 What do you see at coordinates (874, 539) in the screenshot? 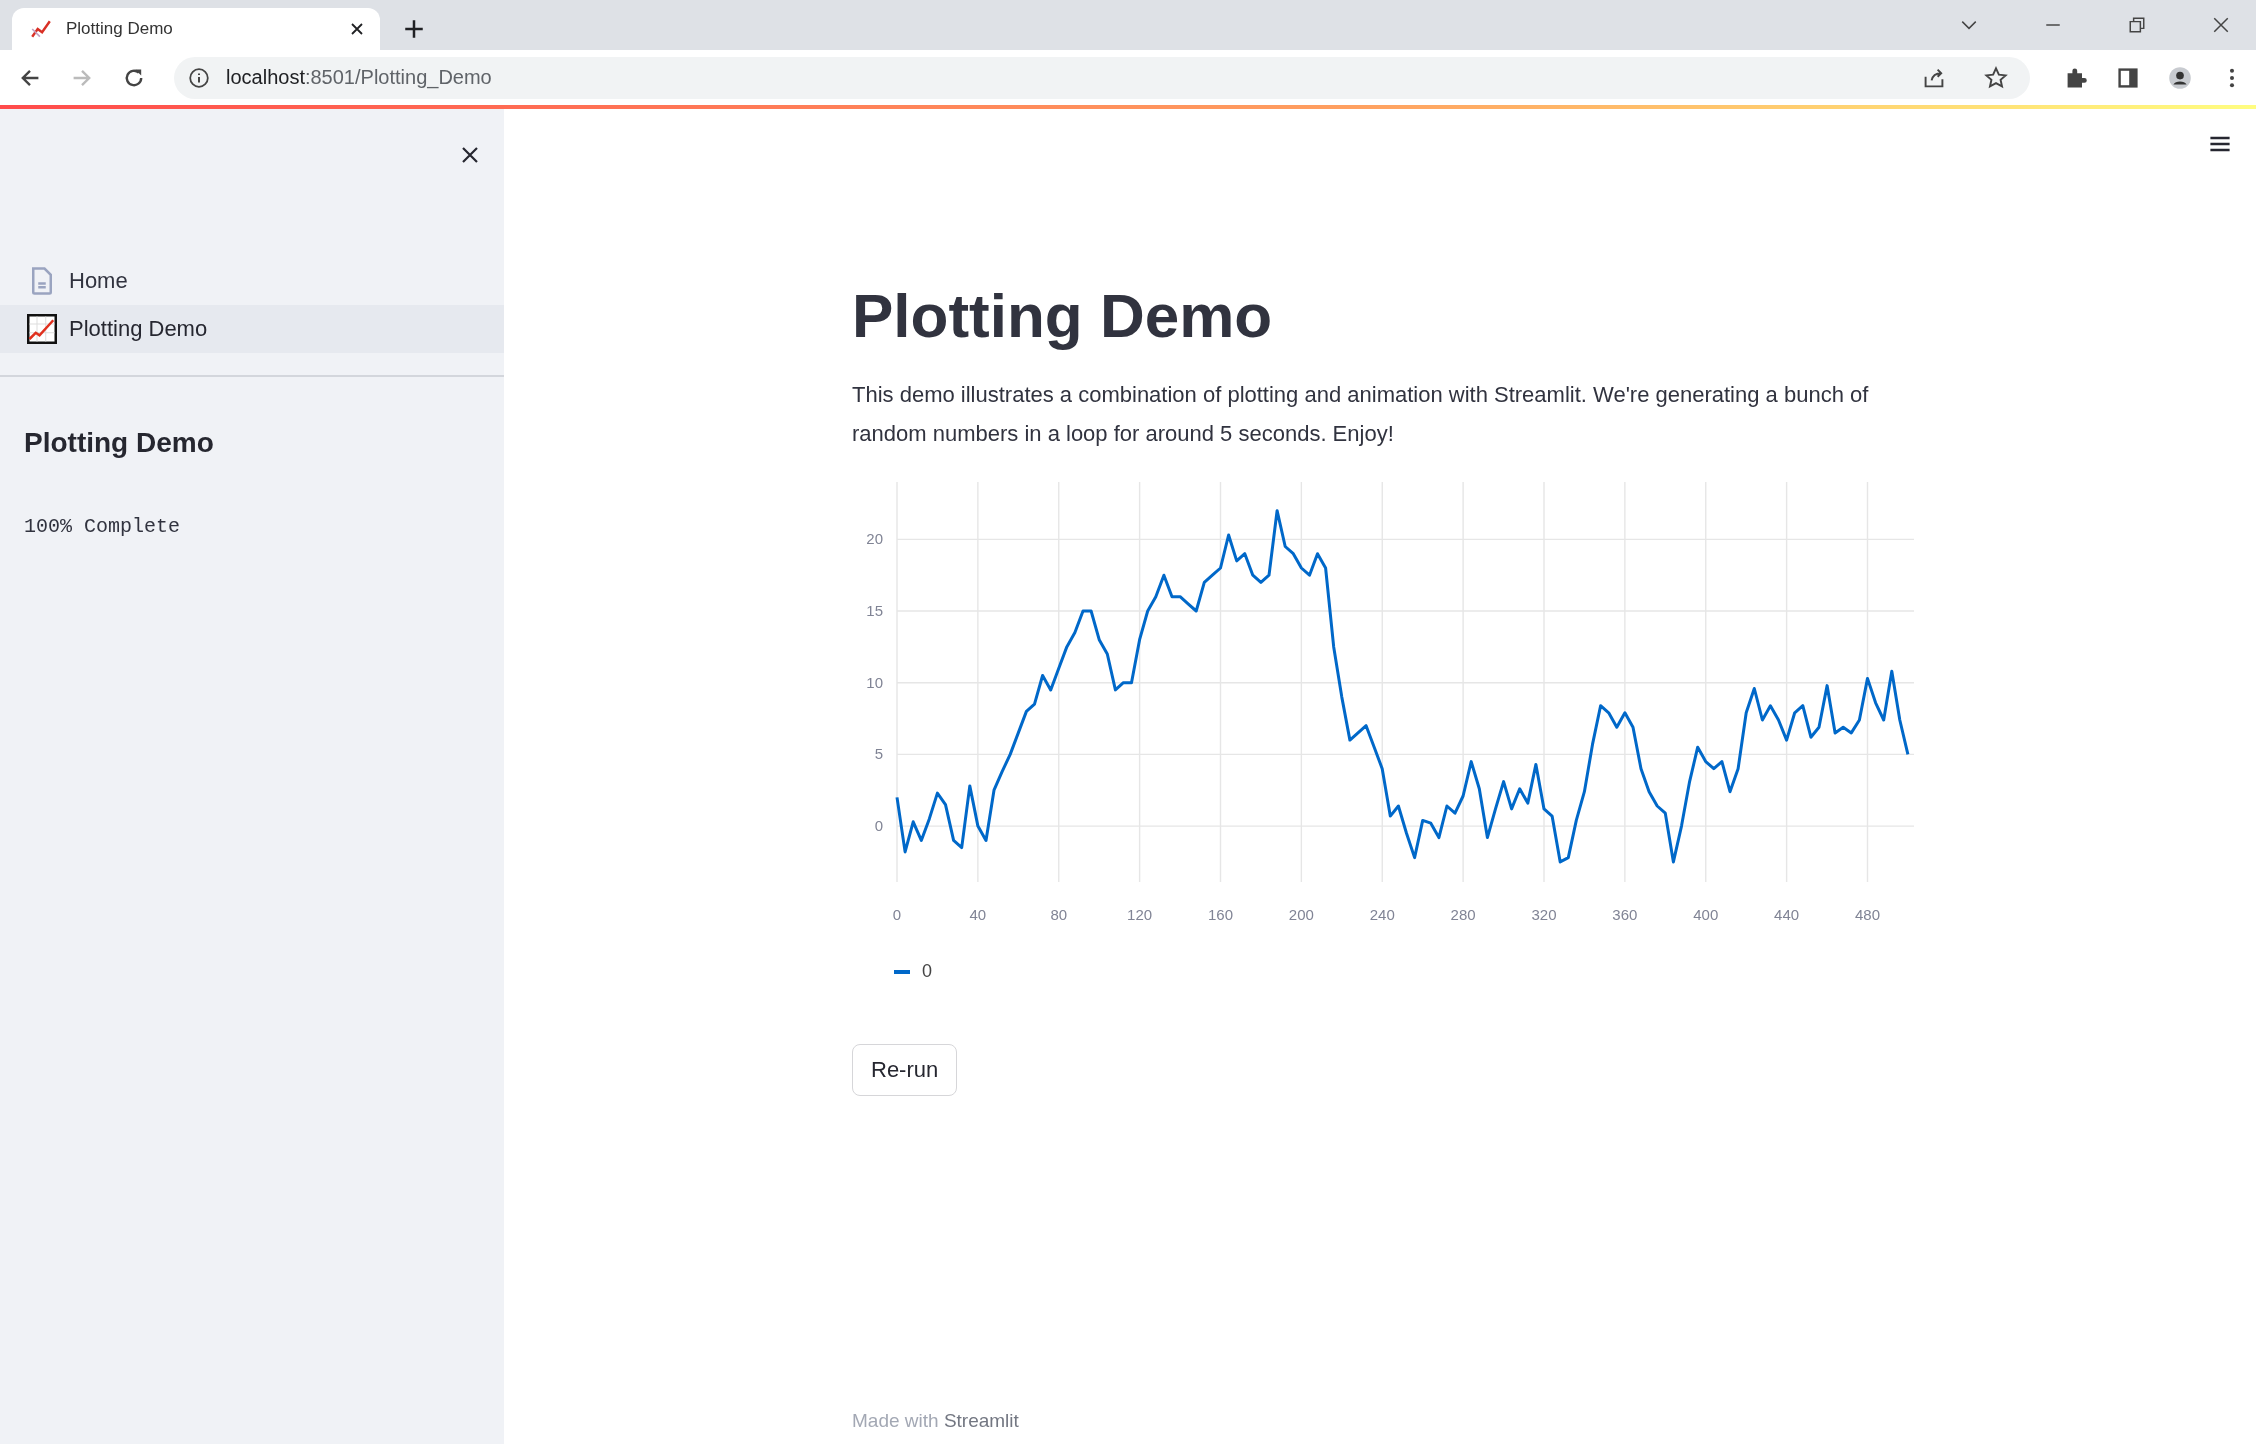
I see `axis-tick-label: 20` at bounding box center [874, 539].